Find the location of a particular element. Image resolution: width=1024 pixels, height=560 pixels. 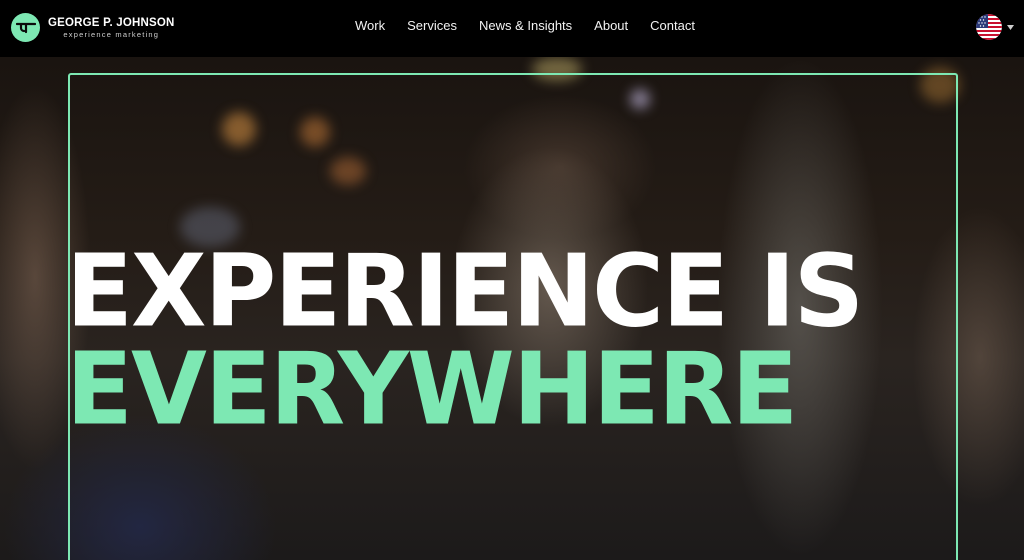

brand-logo-link: GEORGE P. JOHNSON experience marketing is located at coordinates (93, 27).